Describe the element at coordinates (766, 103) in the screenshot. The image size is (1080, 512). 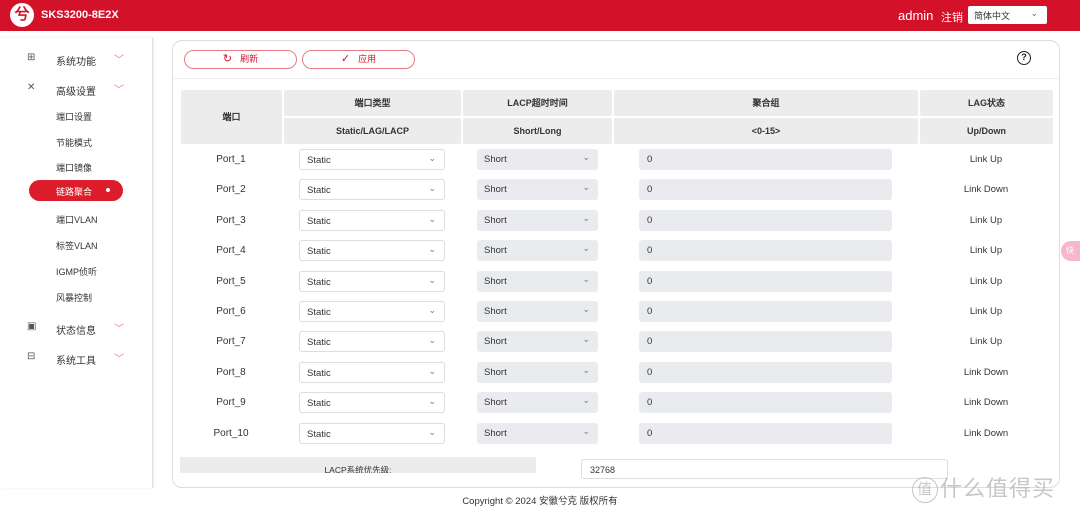
I see `header-agg-group: 聚合组` at that location.